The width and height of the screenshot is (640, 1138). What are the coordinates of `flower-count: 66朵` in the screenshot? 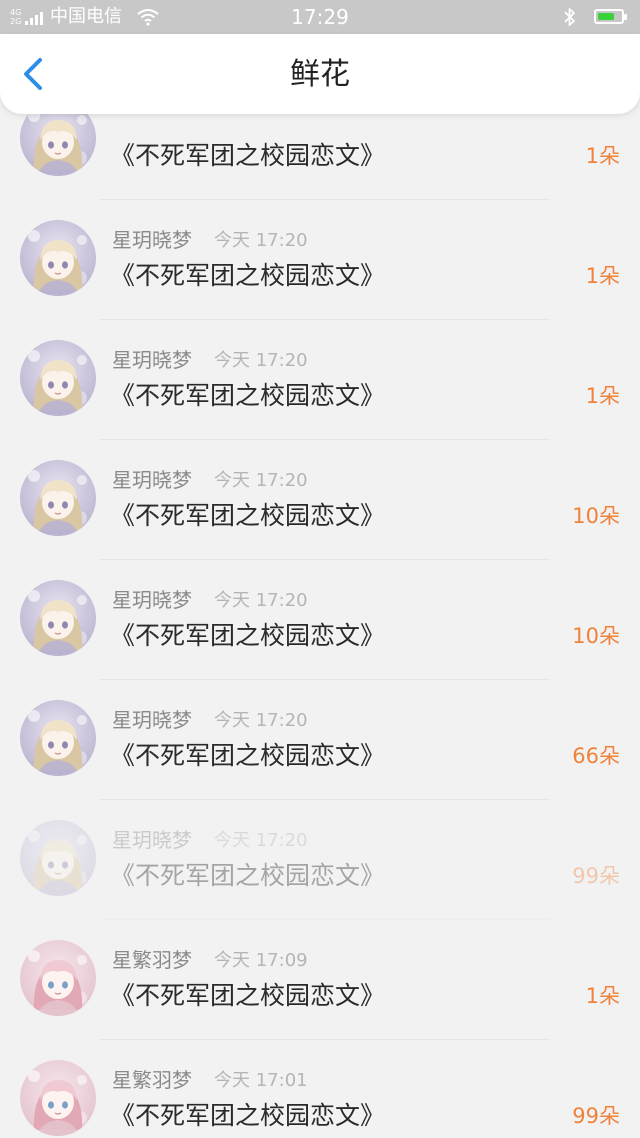 It's located at (596, 756).